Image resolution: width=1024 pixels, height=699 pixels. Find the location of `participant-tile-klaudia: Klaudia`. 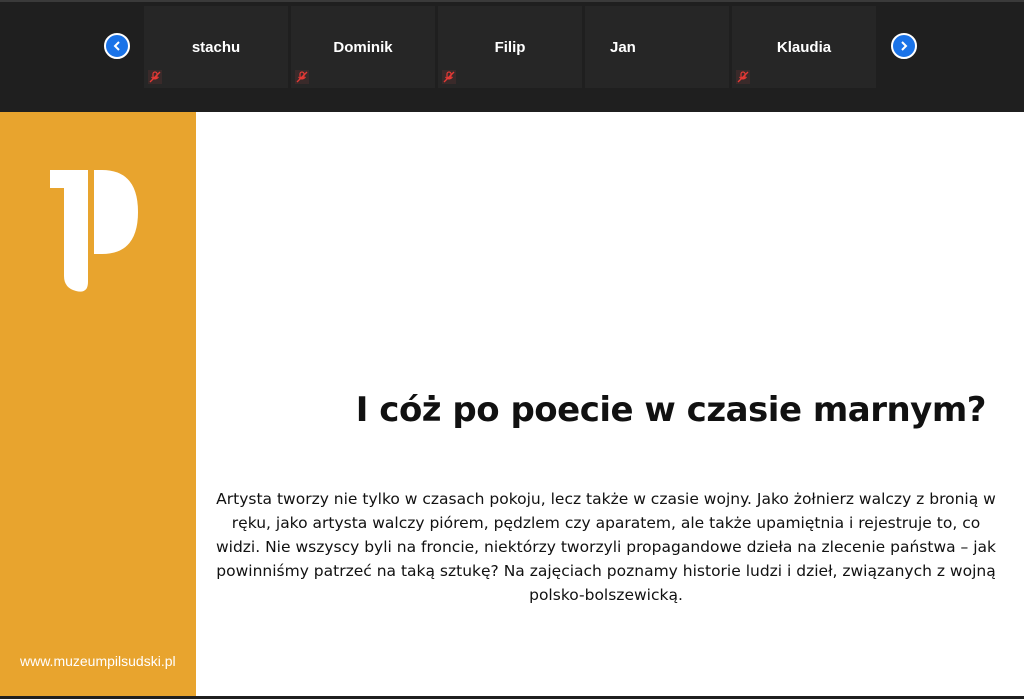

participant-tile-klaudia: Klaudia is located at coordinates (804, 47).